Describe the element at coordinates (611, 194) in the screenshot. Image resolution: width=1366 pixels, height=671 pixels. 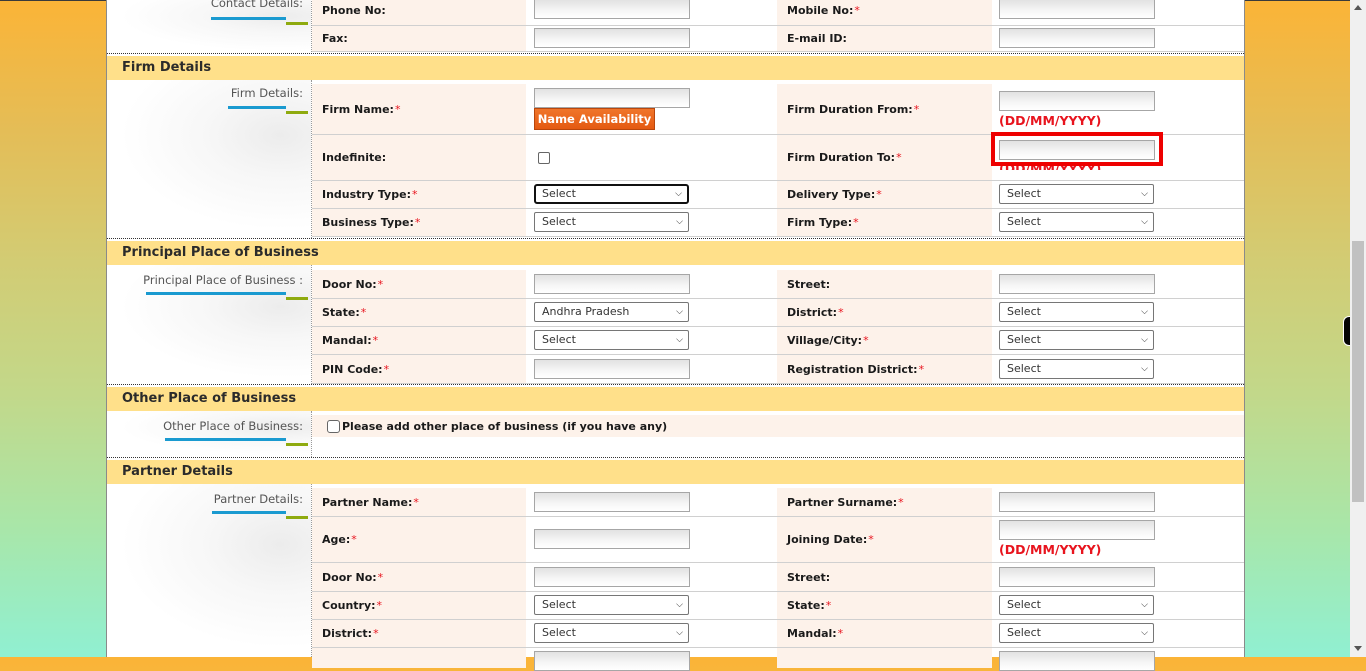
I see `industry-type-select: Select ⌵` at that location.